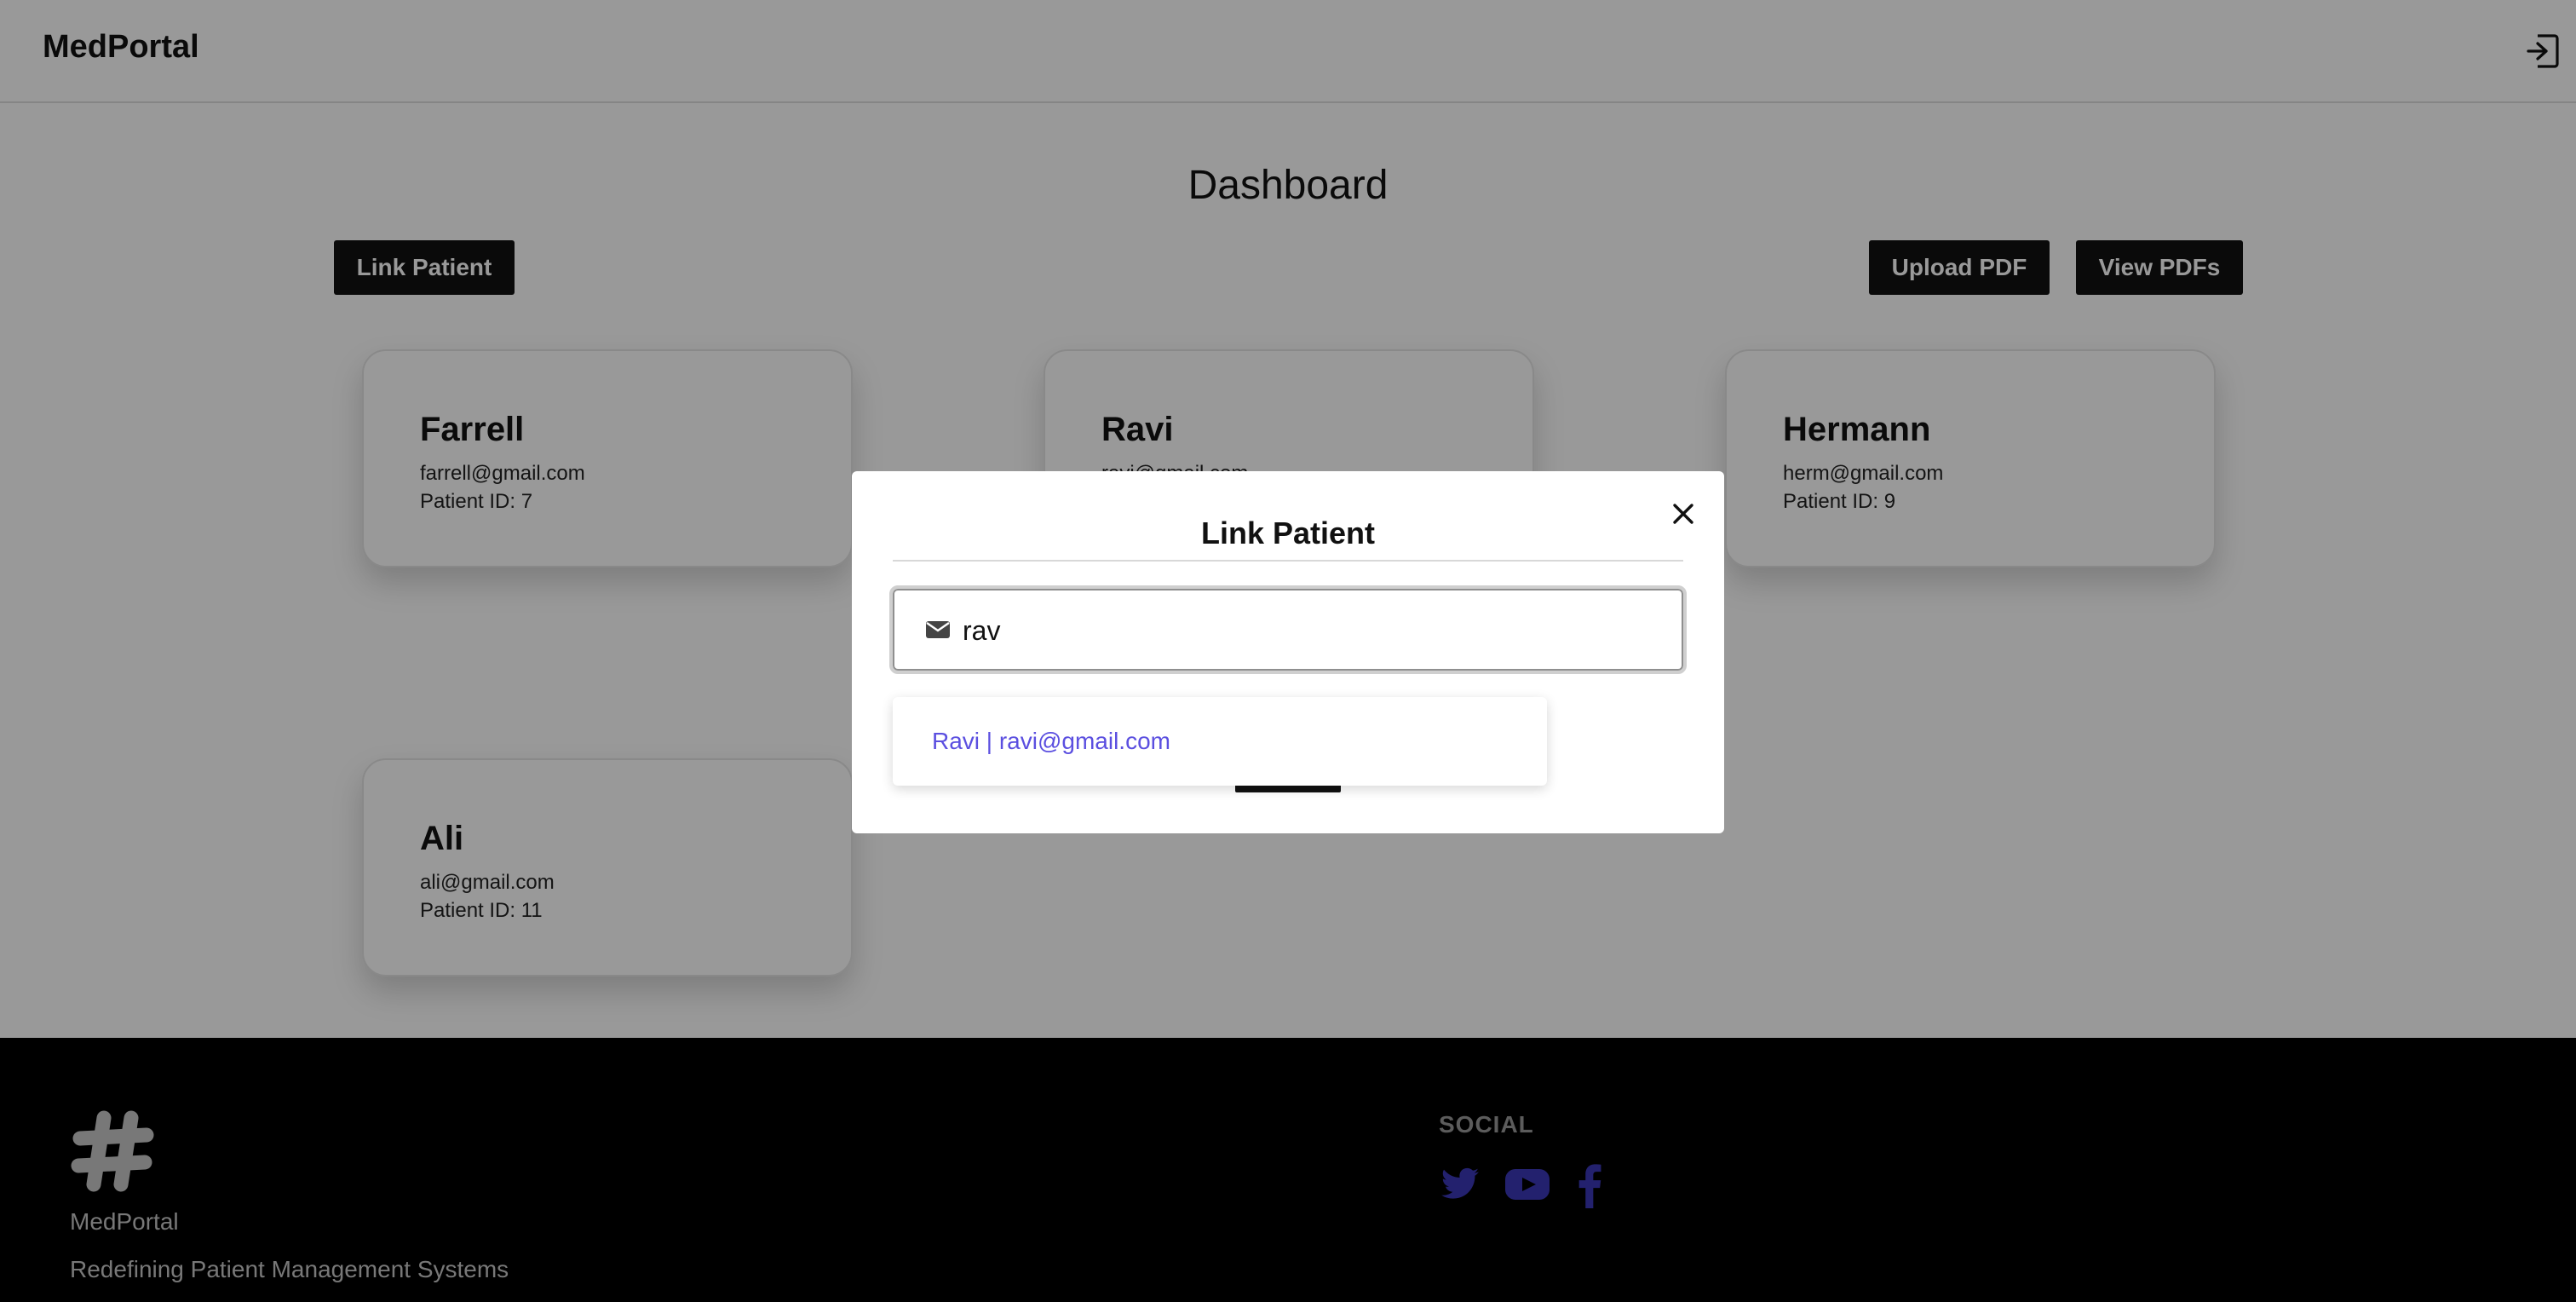 Image resolution: width=2576 pixels, height=1302 pixels. What do you see at coordinates (1288, 561) in the screenshot?
I see `modal-divider` at bounding box center [1288, 561].